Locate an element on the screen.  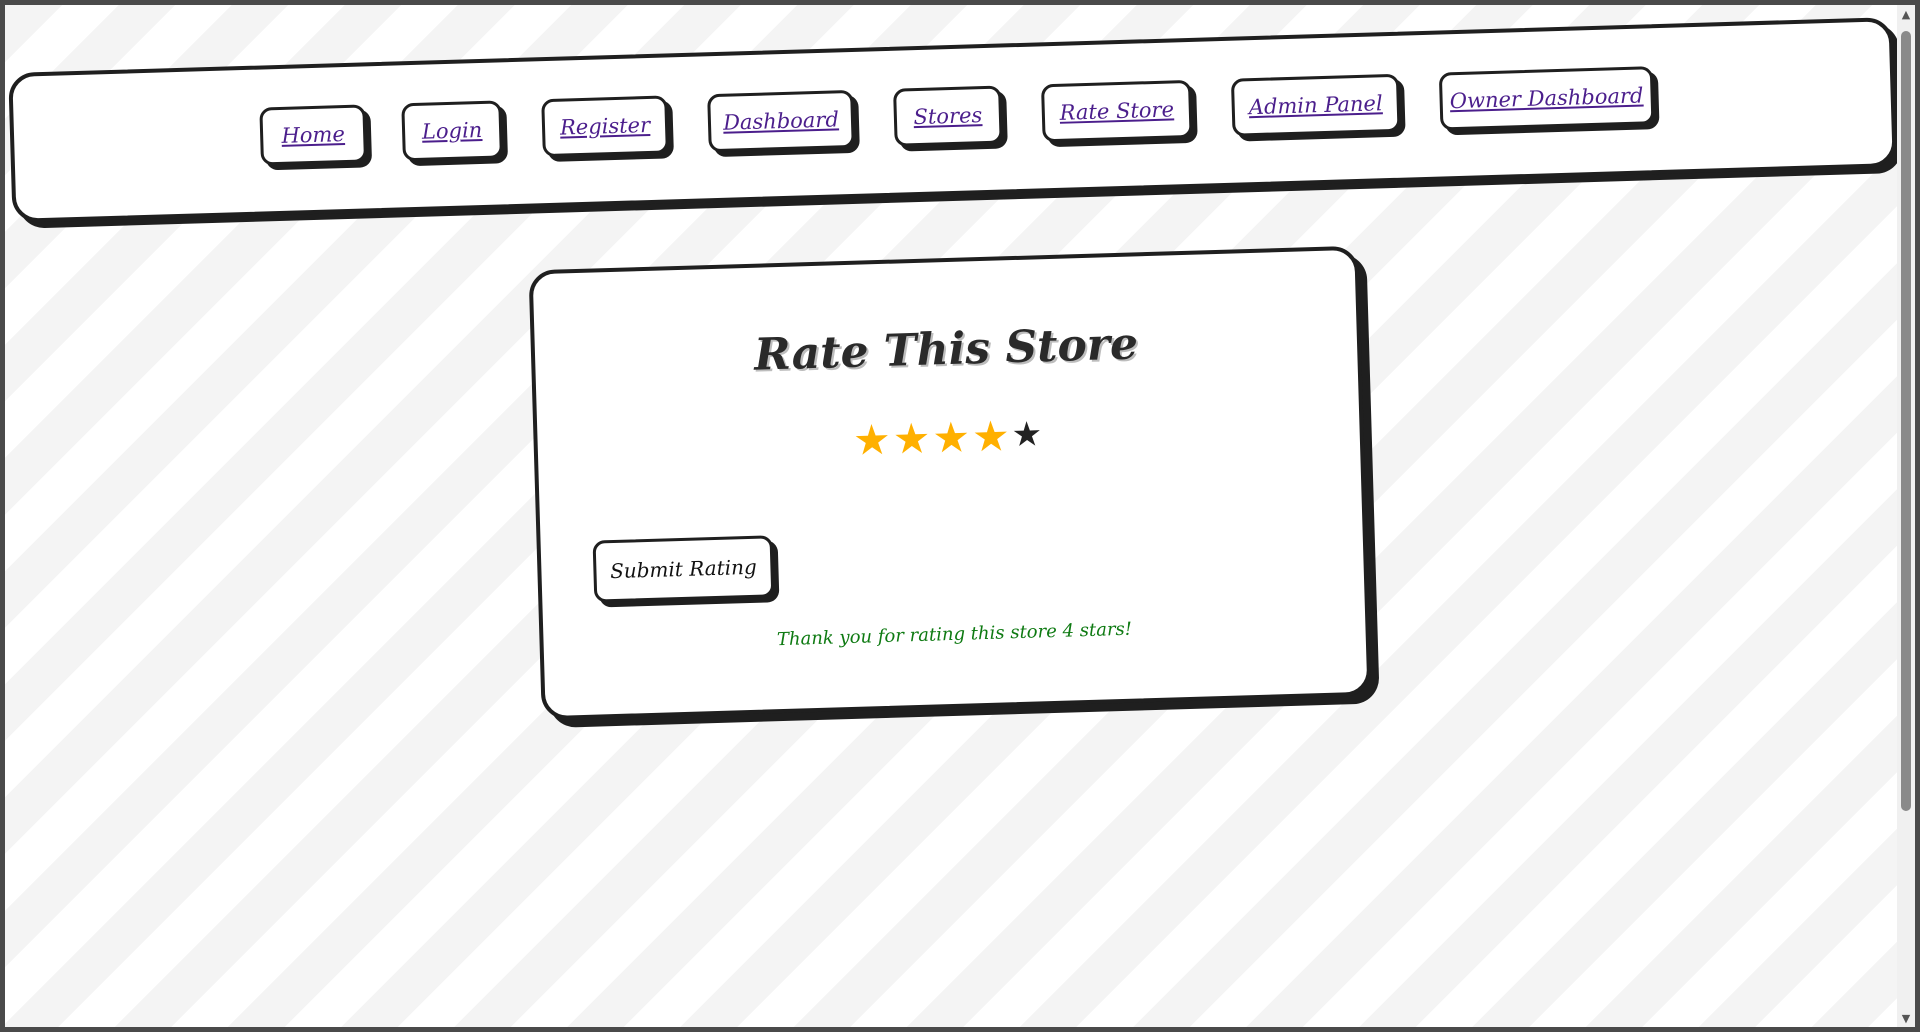
star-rating: ★★★★★ is located at coordinates (948, 438).